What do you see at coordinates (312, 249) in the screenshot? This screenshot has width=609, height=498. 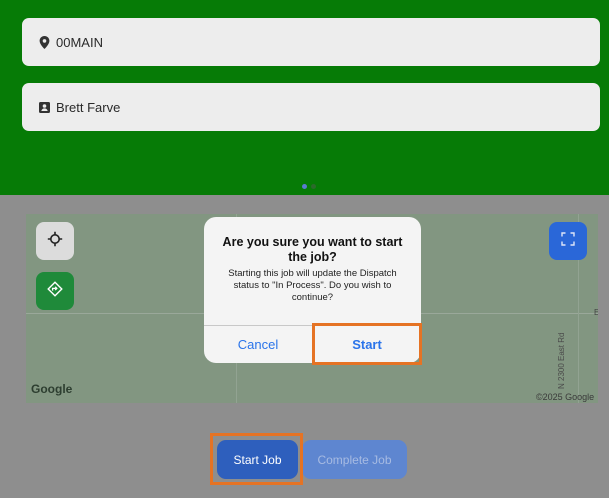 I see `dialog-title: Are you sure you want to start the job?` at bounding box center [312, 249].